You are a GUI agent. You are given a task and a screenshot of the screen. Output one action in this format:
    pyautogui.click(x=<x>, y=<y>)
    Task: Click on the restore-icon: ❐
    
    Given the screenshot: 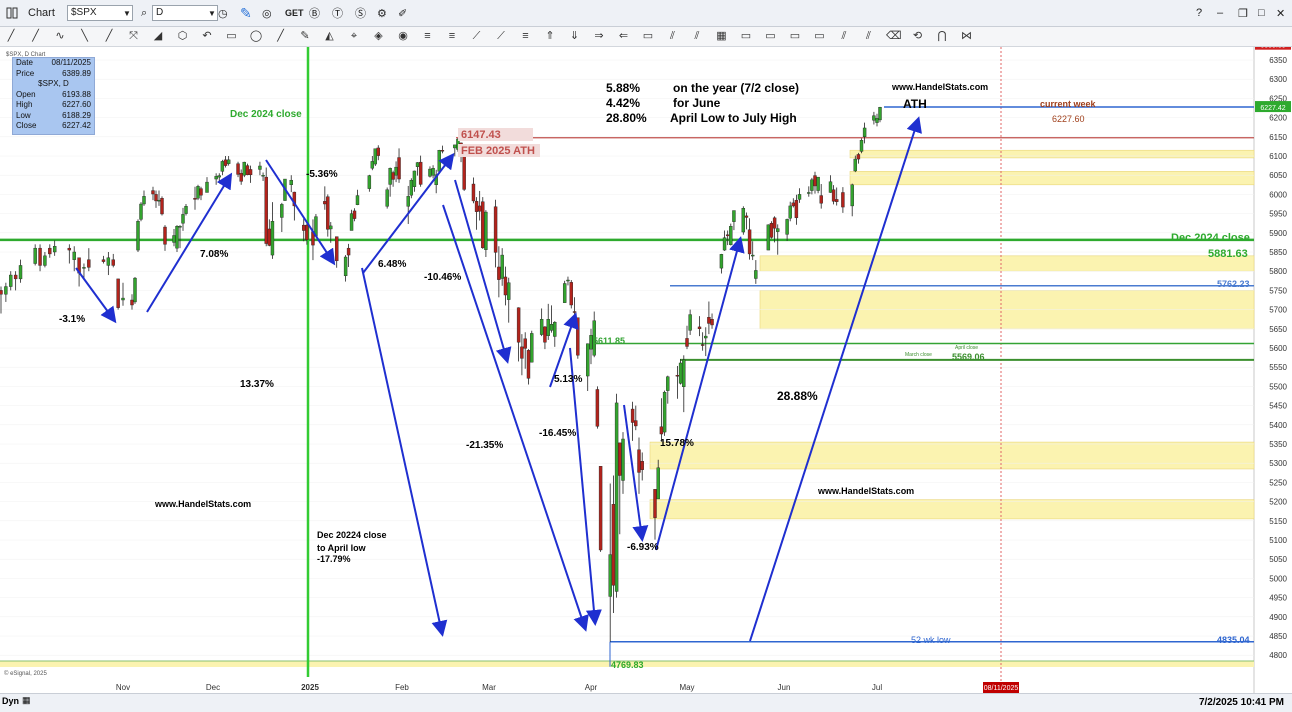 What is the action you would take?
    pyautogui.click(x=1243, y=13)
    